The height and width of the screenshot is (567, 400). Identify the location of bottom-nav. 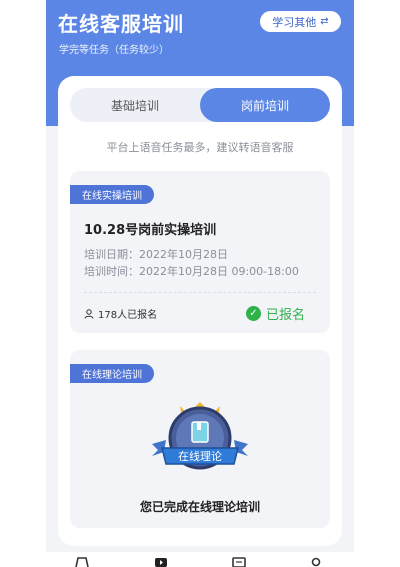
(200, 559).